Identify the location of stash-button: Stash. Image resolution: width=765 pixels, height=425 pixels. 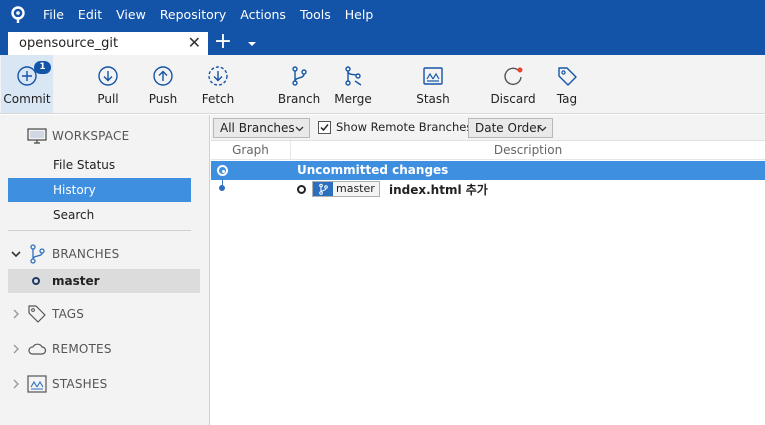
(433, 84).